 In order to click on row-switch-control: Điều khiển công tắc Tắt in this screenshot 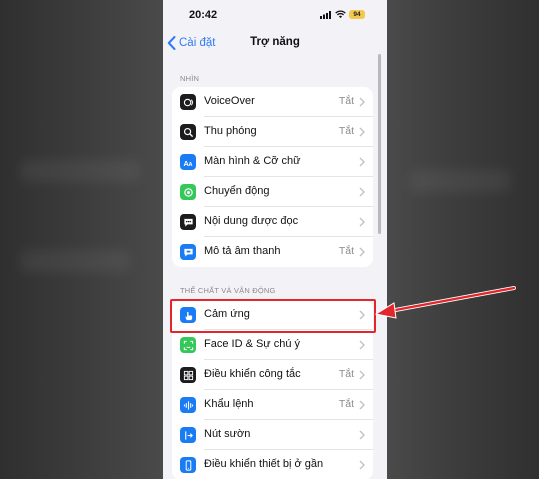, I will do `click(272, 375)`.